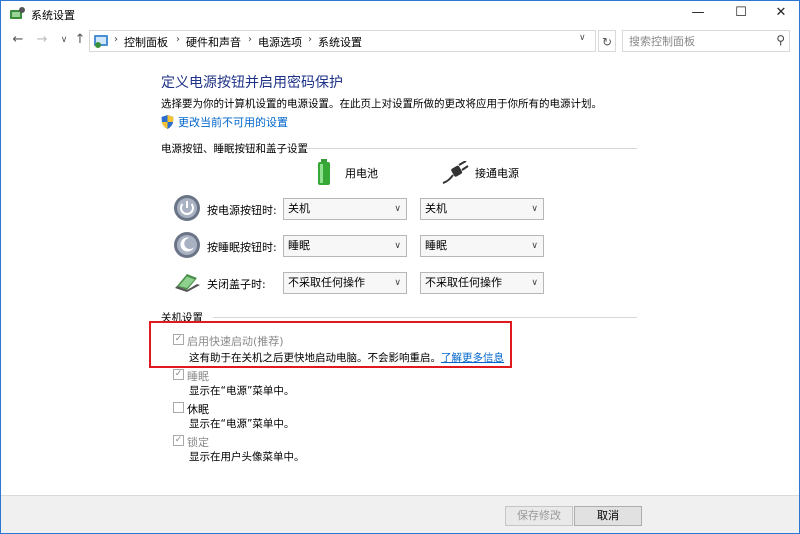  Describe the element at coordinates (280, 42) in the screenshot. I see `breadcrumb-power-options: 电源选项` at that location.